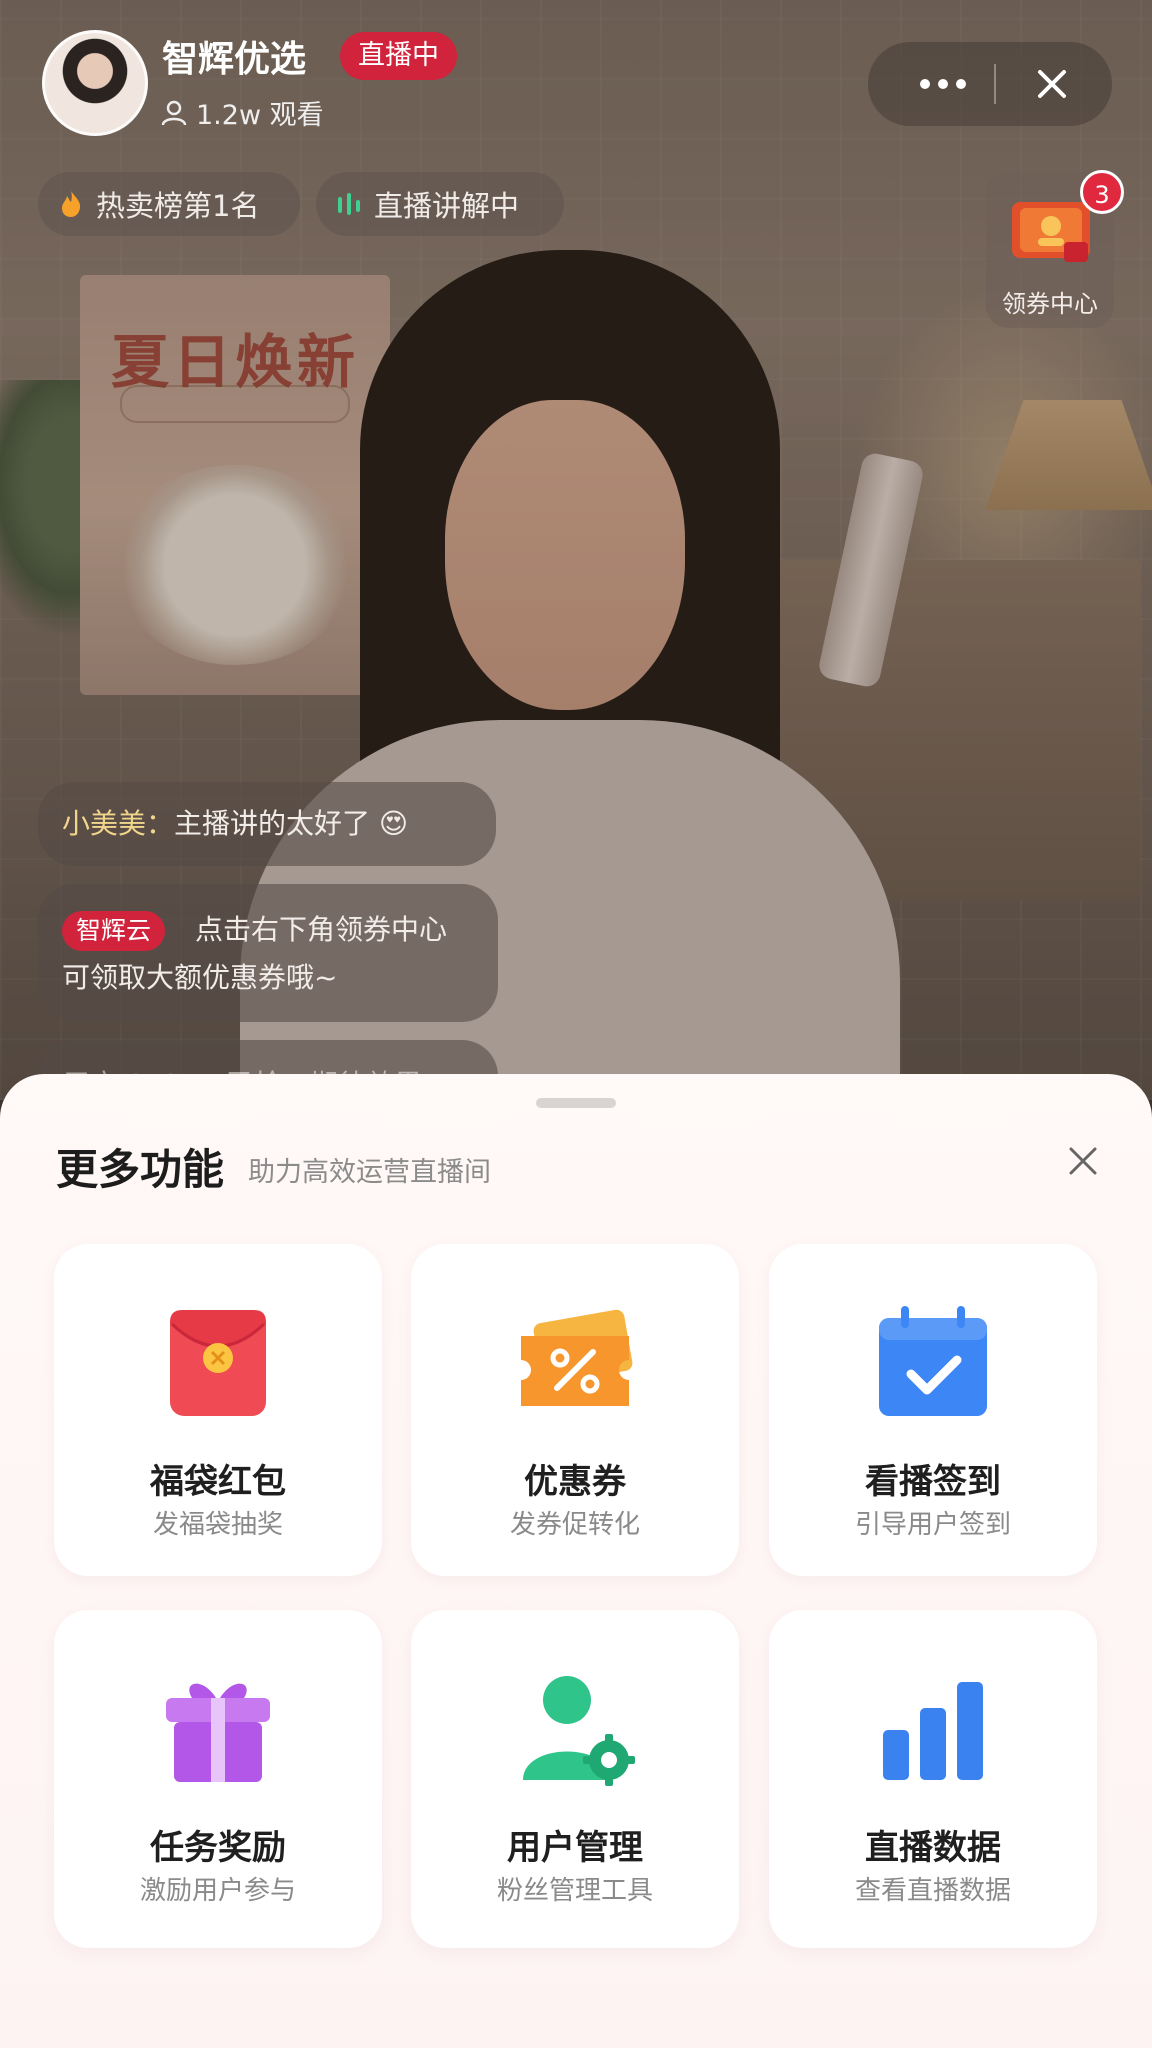 The width and height of the screenshot is (1152, 2048). I want to click on feature-desc: 激励用户参与, so click(217, 1891).